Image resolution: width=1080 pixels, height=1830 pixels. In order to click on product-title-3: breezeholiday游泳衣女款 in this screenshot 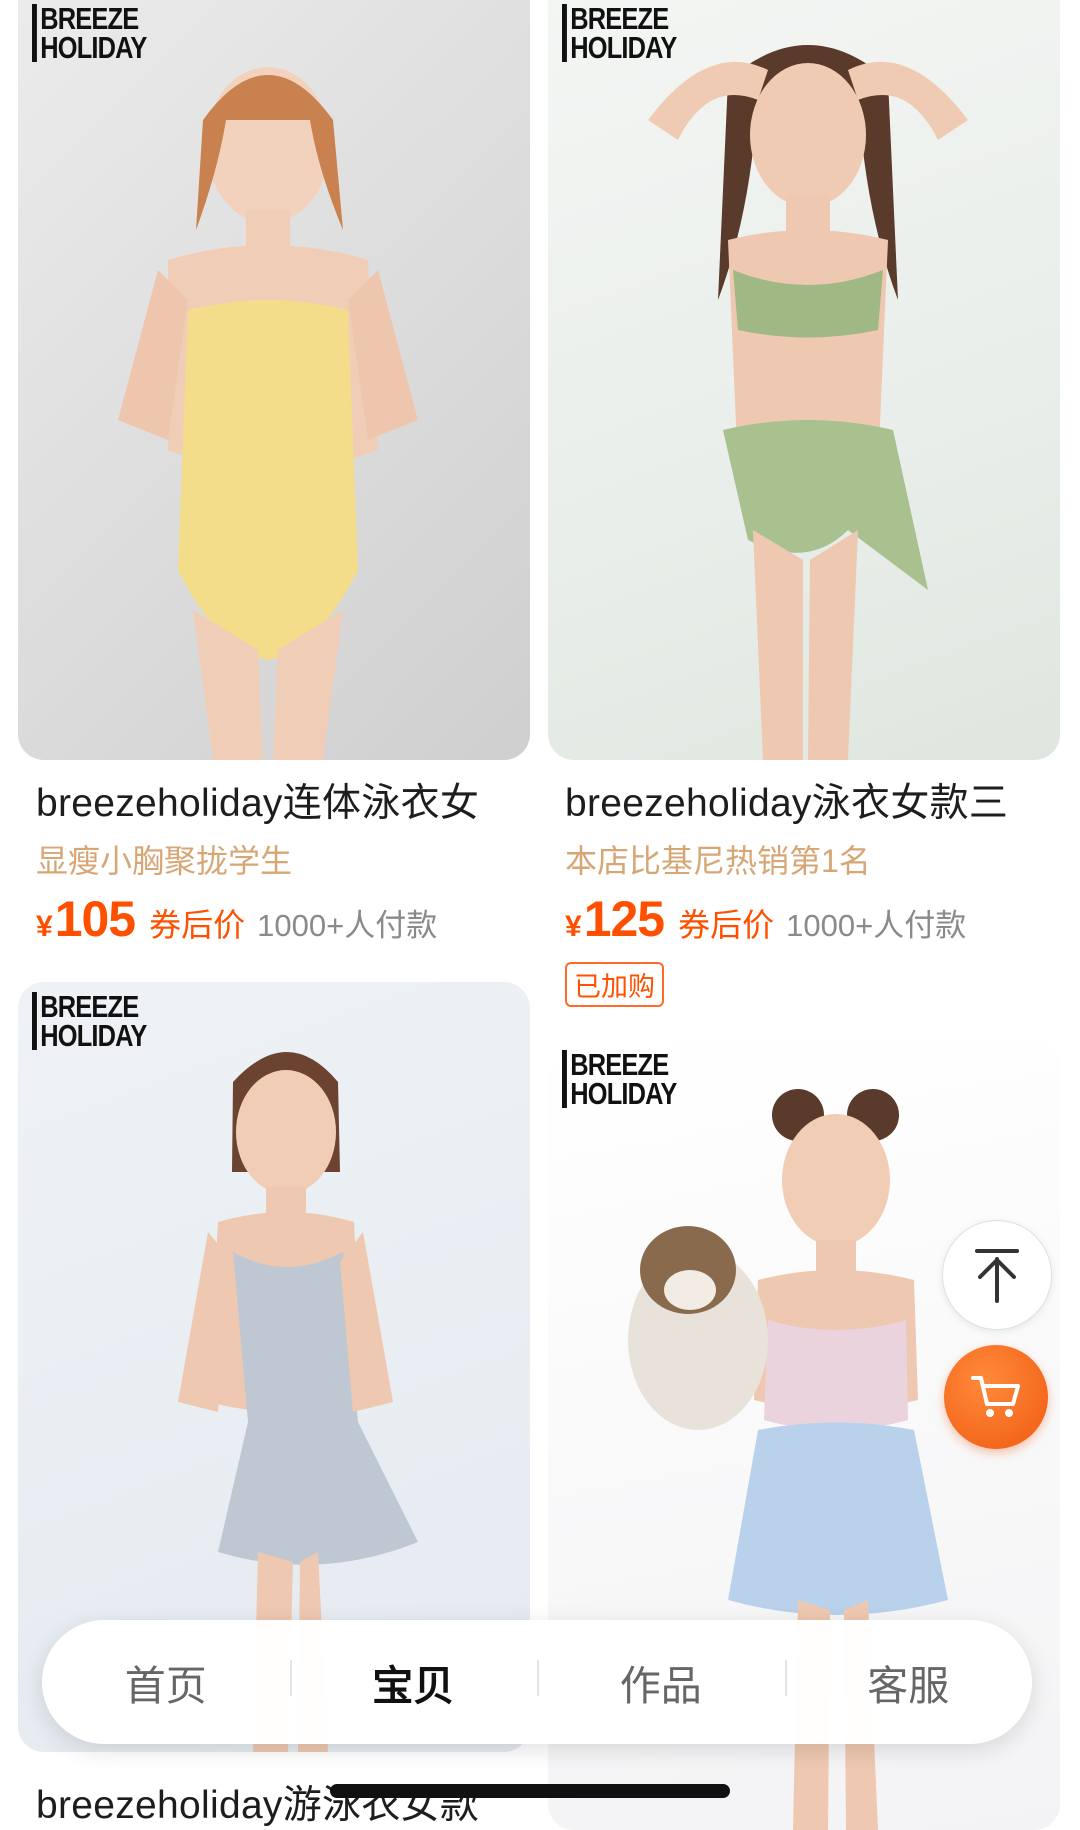, I will do `click(257, 1802)`.